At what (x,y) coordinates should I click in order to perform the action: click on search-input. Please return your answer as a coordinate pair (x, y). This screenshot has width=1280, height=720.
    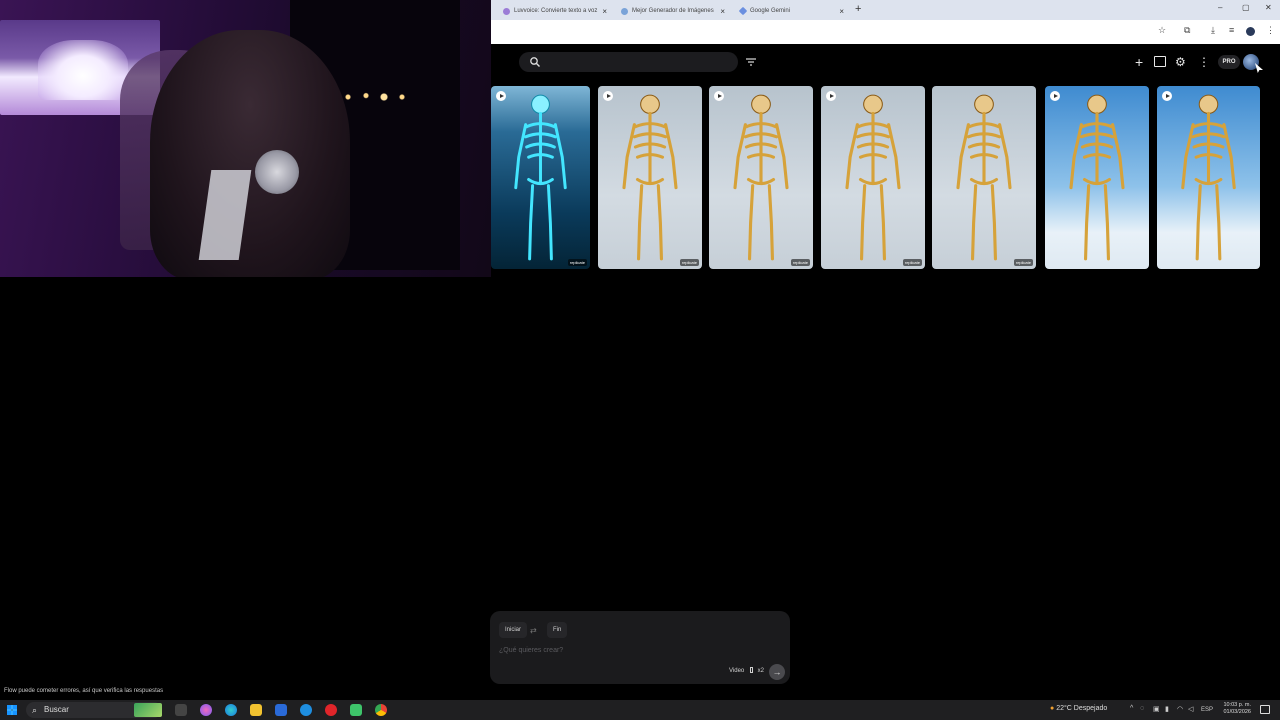
    Looking at the image, I should click on (628, 62).